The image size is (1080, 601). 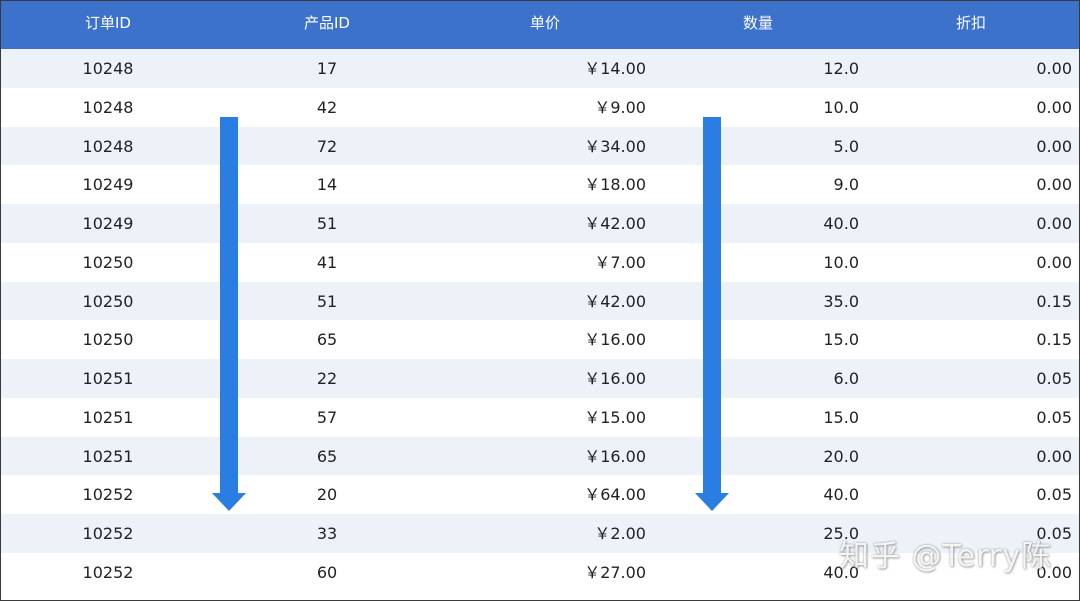 I want to click on column-header-quantity: 数量, so click(x=758, y=25).